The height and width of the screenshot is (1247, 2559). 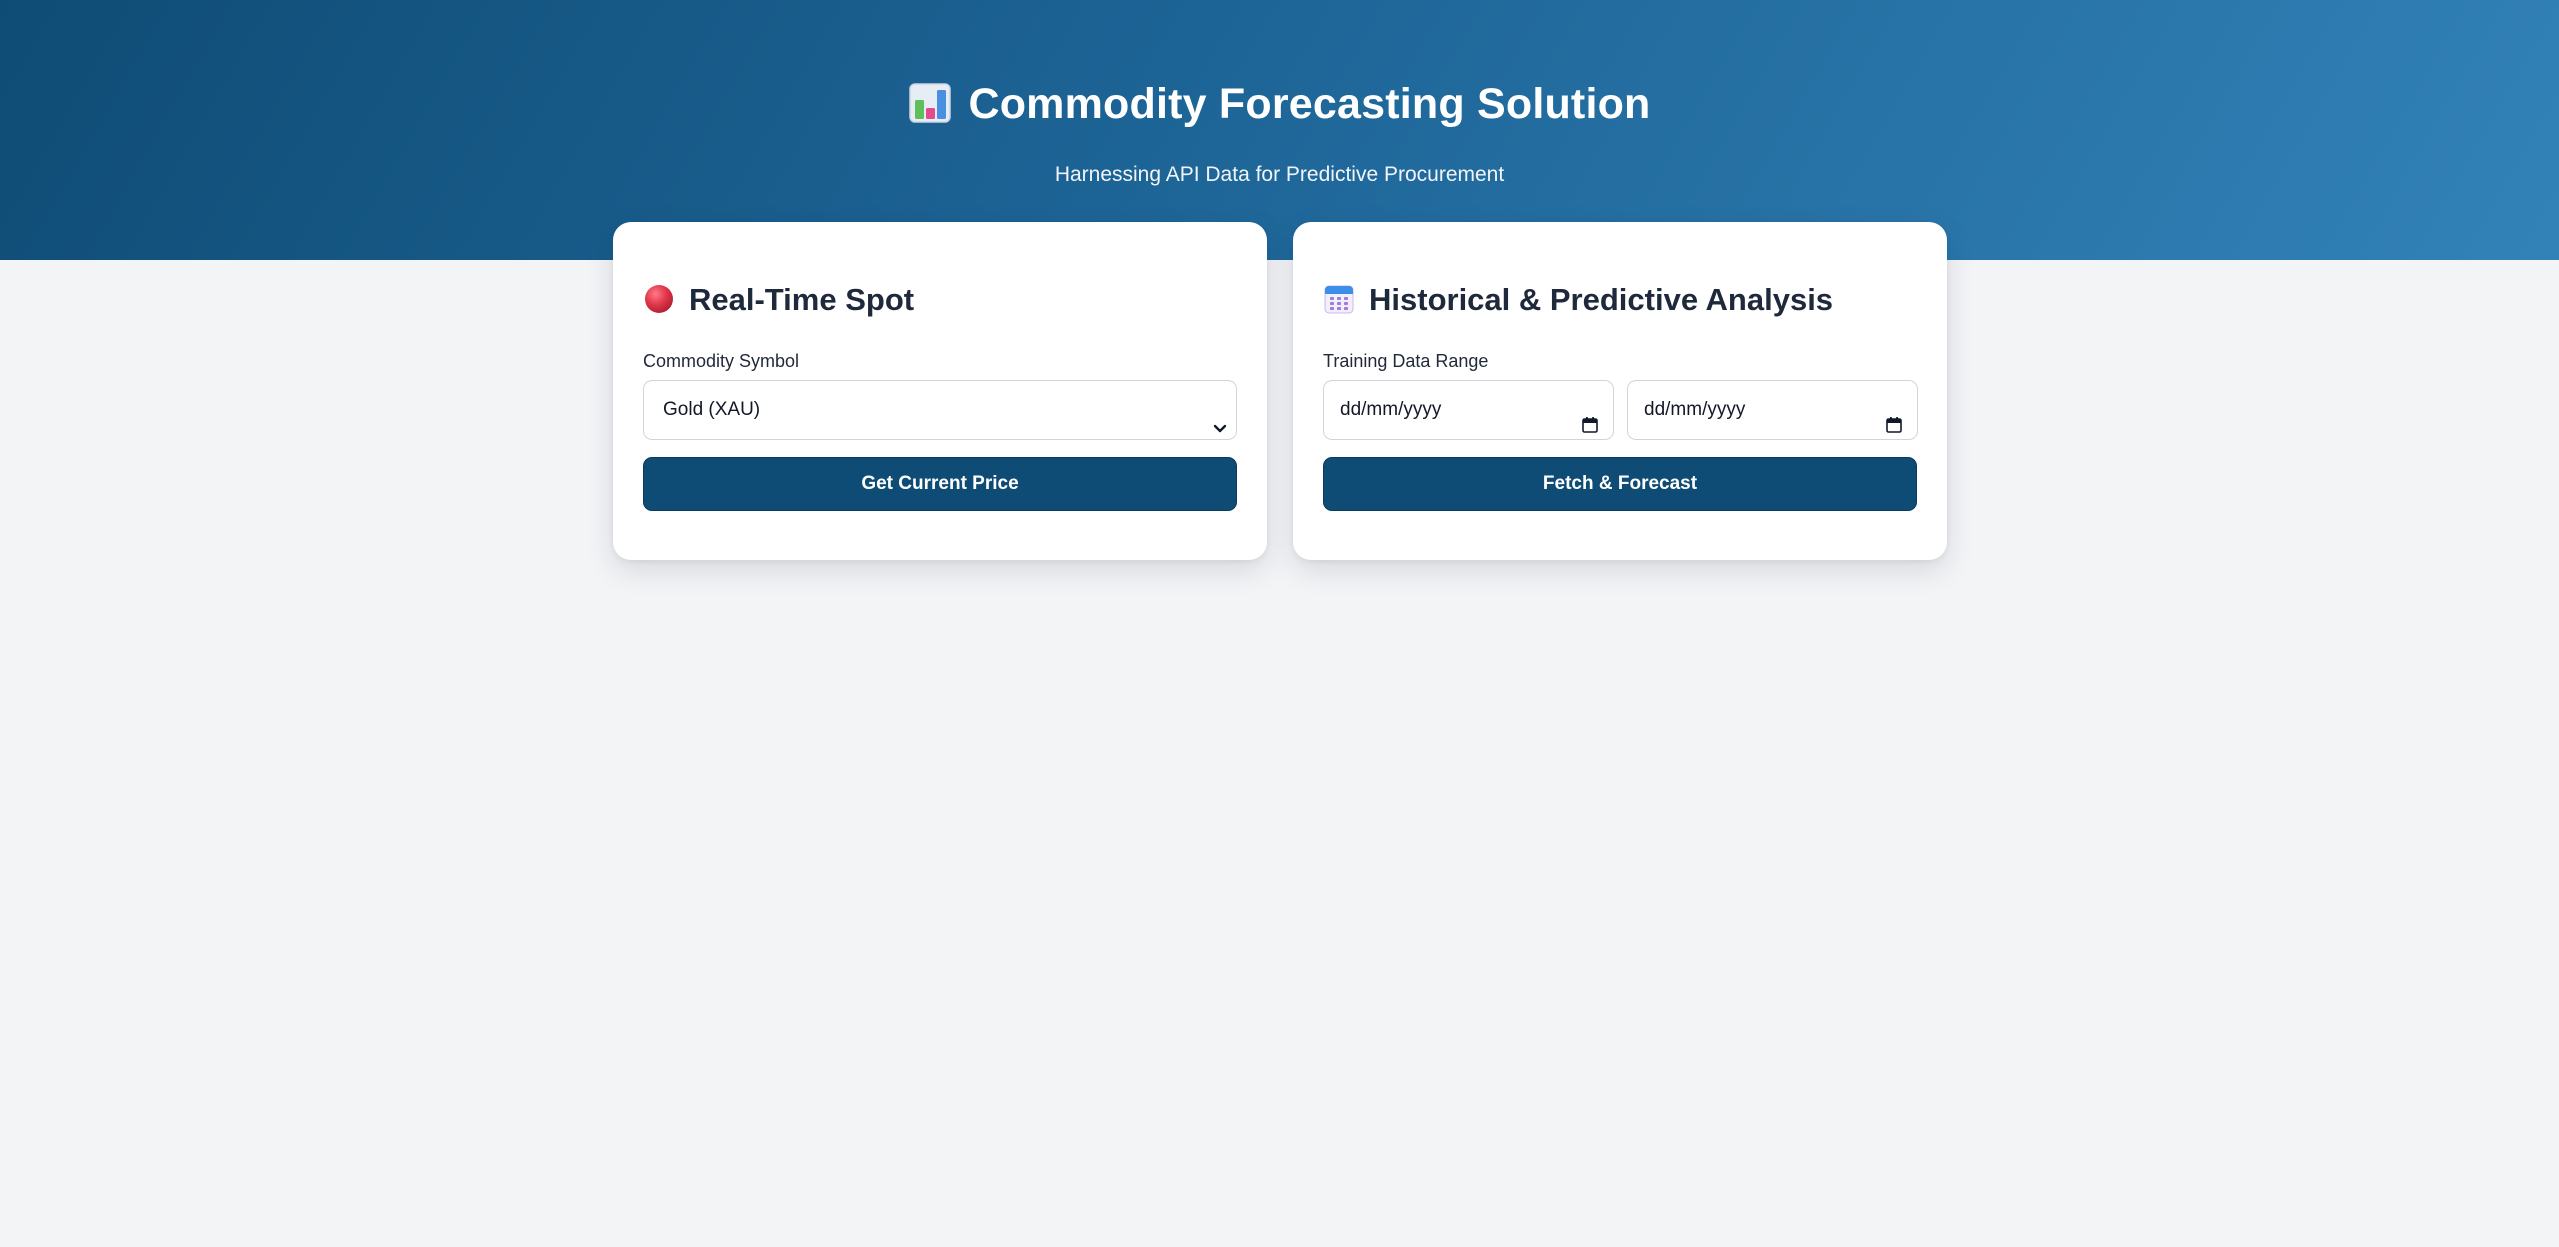 I want to click on start-date-value: dd/mm/yyyy, so click(x=1391, y=409).